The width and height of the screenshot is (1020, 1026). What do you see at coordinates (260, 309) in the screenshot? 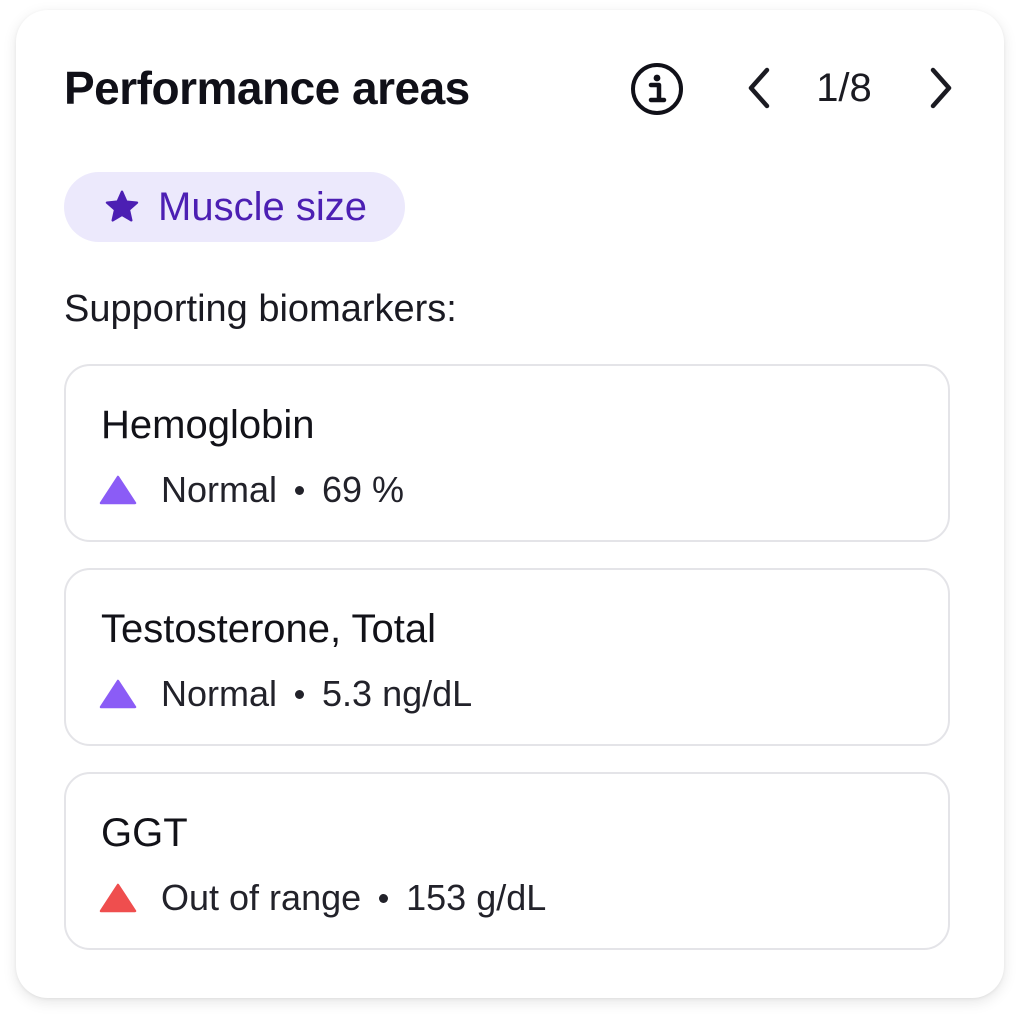
I see `section-label: Supporting biomarkers:` at bounding box center [260, 309].